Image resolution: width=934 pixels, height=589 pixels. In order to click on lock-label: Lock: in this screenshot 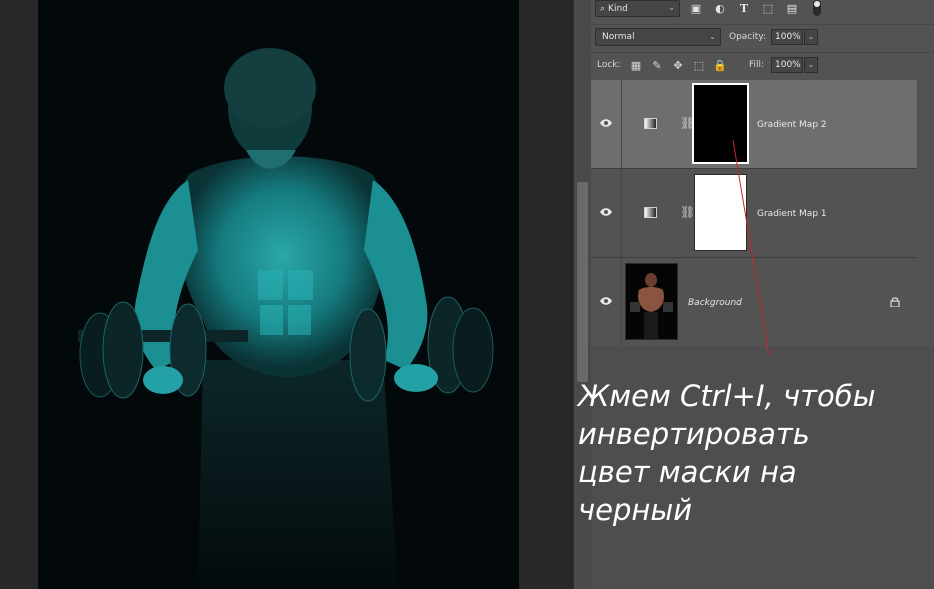, I will do `click(609, 65)`.